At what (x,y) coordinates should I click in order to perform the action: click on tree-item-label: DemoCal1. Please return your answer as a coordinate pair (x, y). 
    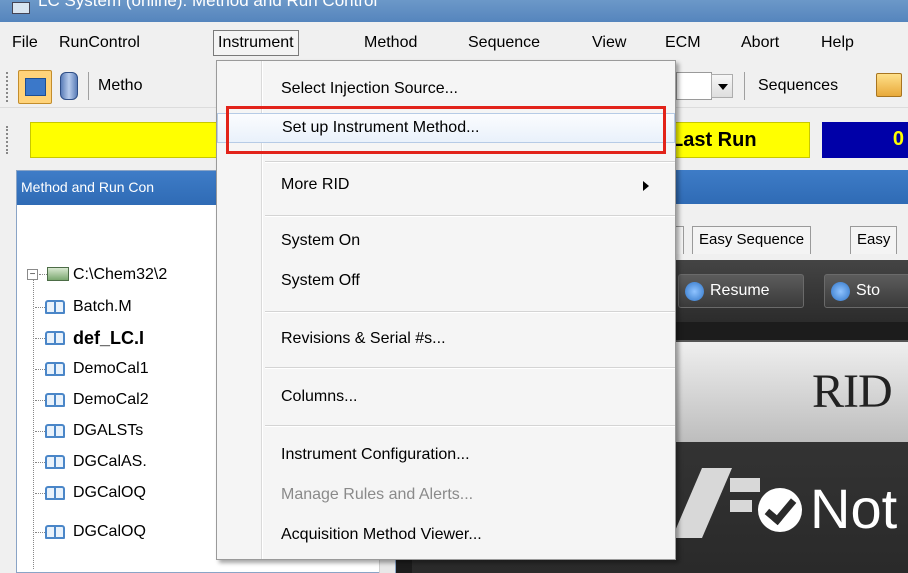
    Looking at the image, I should click on (111, 368).